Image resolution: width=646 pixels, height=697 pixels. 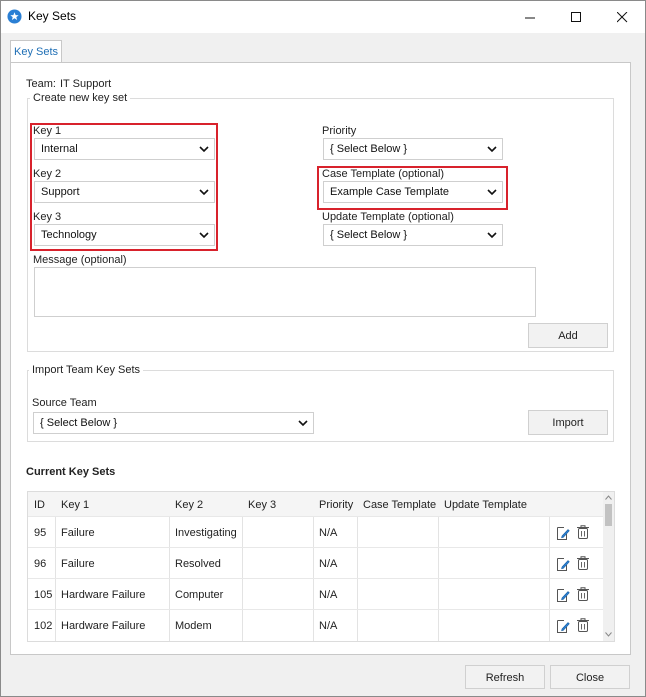 I want to click on key2-select: Support, so click(x=124, y=192).